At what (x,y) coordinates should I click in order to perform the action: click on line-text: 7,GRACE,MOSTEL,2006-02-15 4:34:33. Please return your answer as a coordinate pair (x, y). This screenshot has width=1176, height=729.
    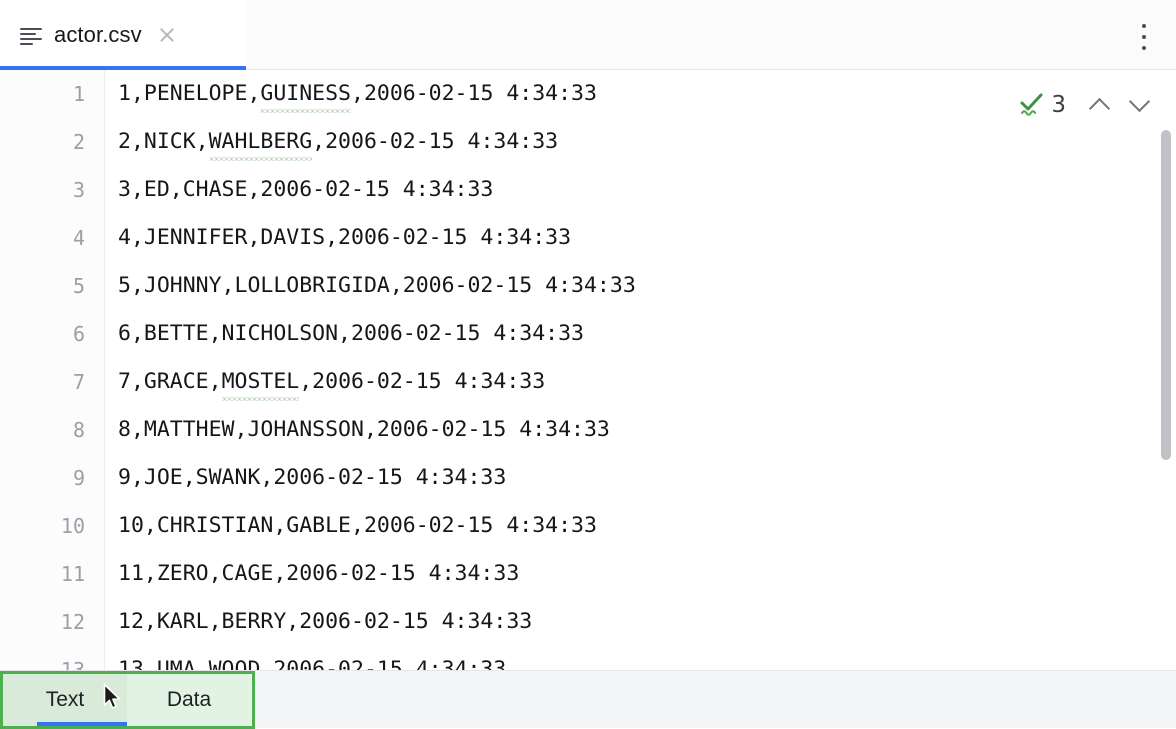
    Looking at the image, I should click on (331, 382).